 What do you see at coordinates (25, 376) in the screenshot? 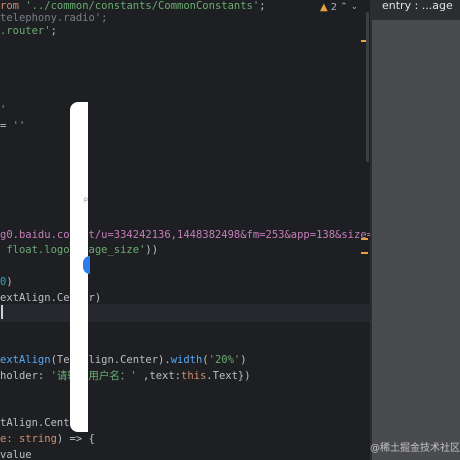
I see `code-token: holder:` at bounding box center [25, 376].